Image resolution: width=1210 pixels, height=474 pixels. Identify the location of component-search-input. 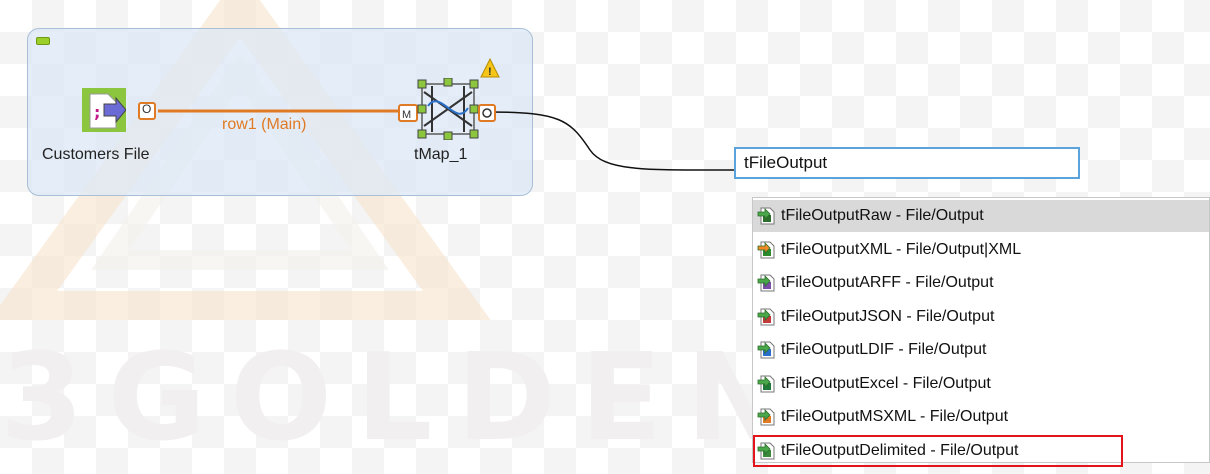
(907, 163).